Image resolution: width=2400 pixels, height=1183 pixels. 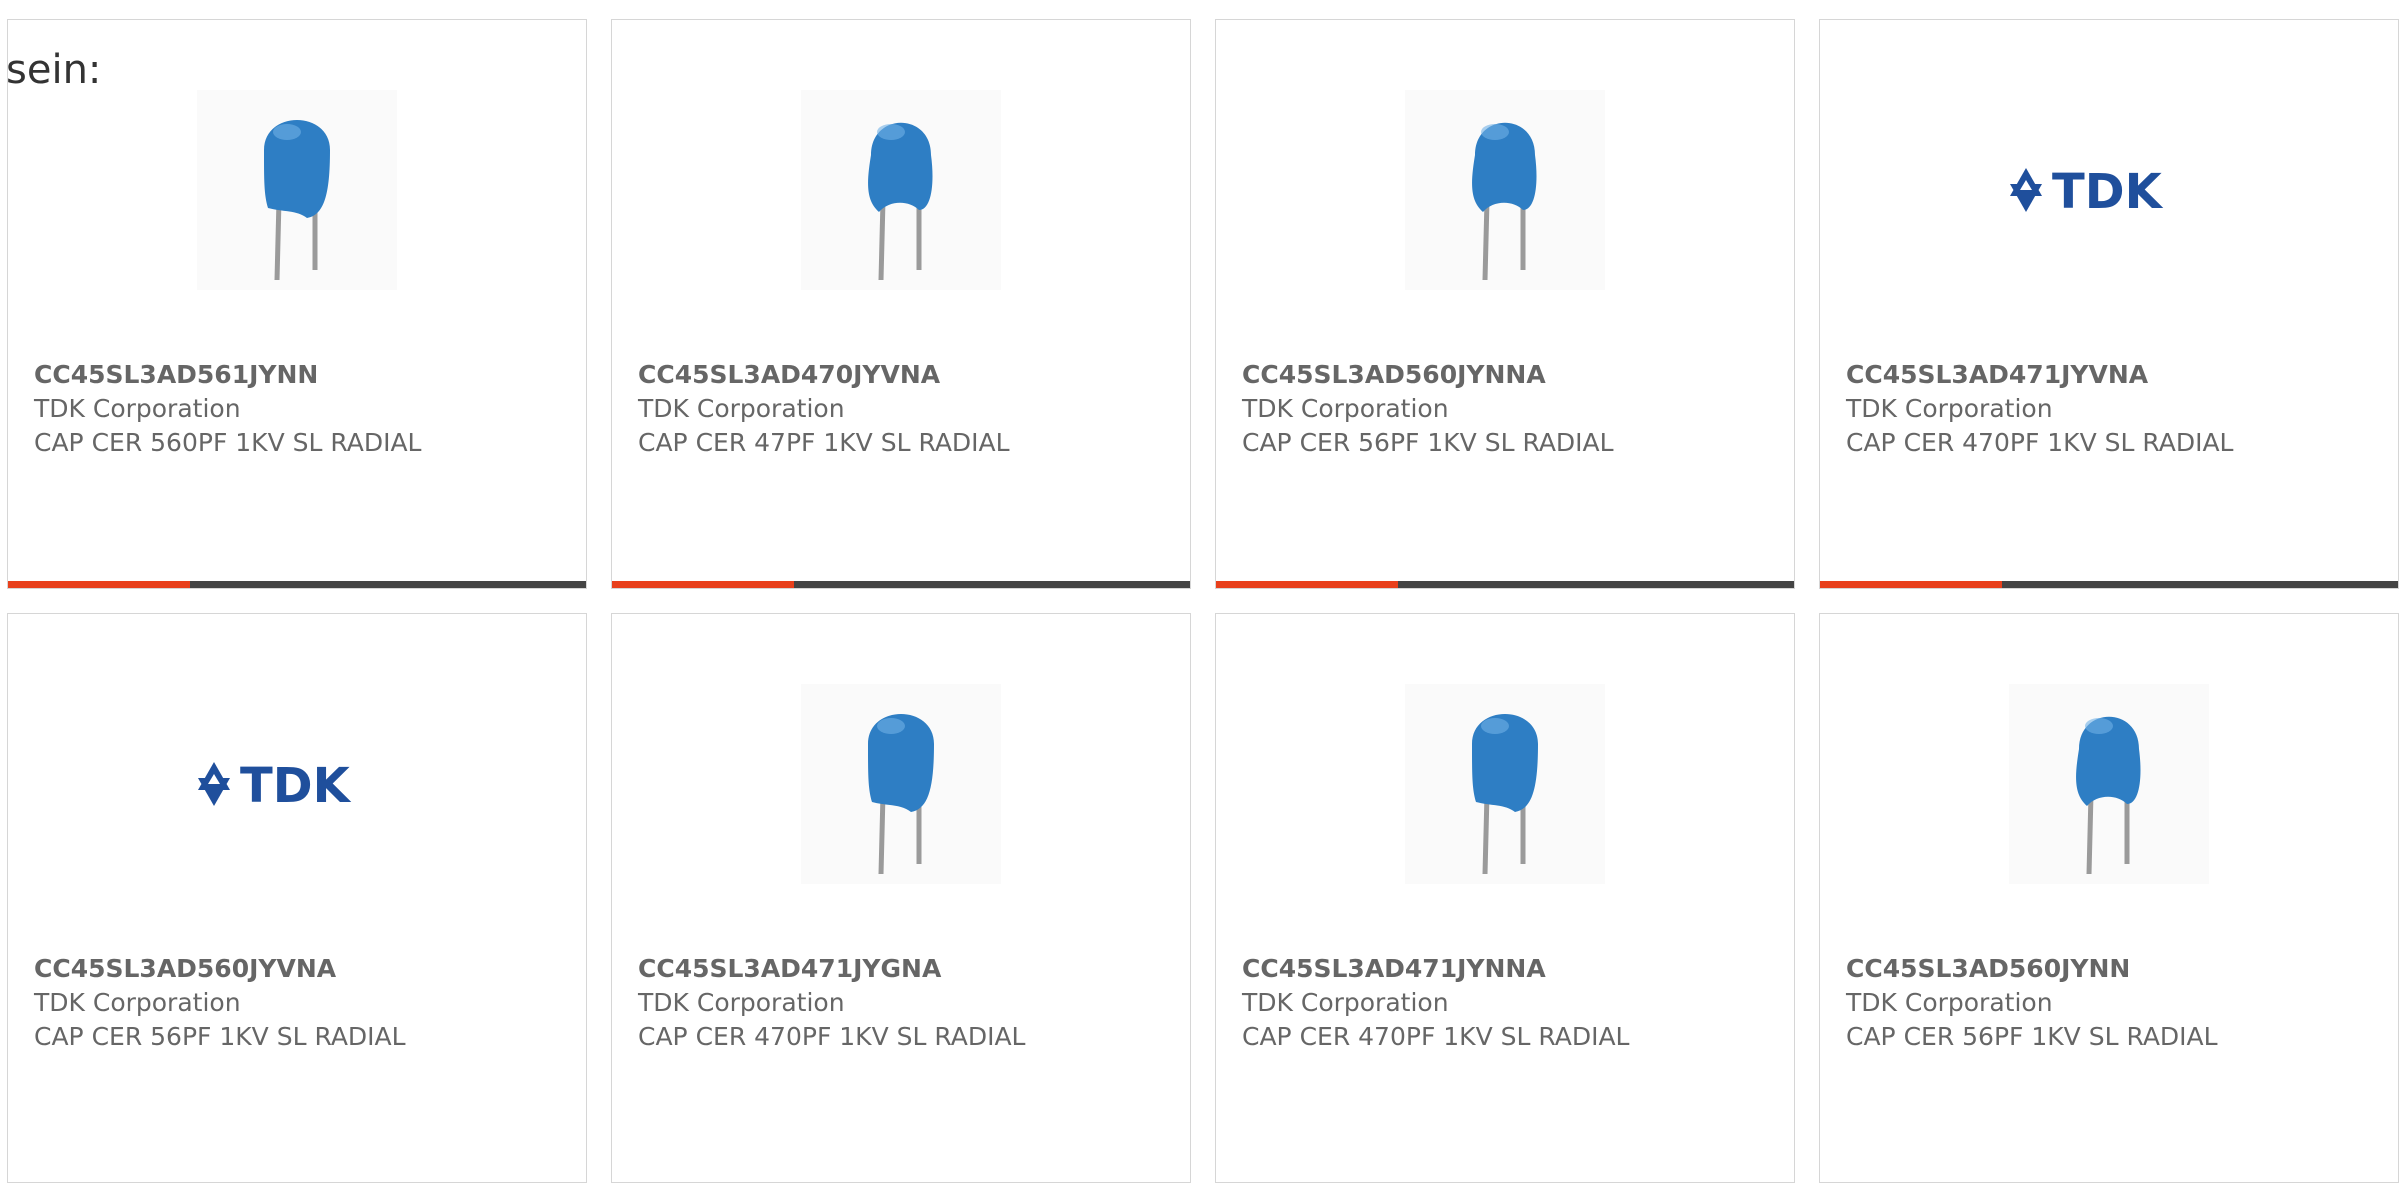 What do you see at coordinates (2112, 375) in the screenshot?
I see `part-number-link: CC45SL3AD471JYVNA` at bounding box center [2112, 375].